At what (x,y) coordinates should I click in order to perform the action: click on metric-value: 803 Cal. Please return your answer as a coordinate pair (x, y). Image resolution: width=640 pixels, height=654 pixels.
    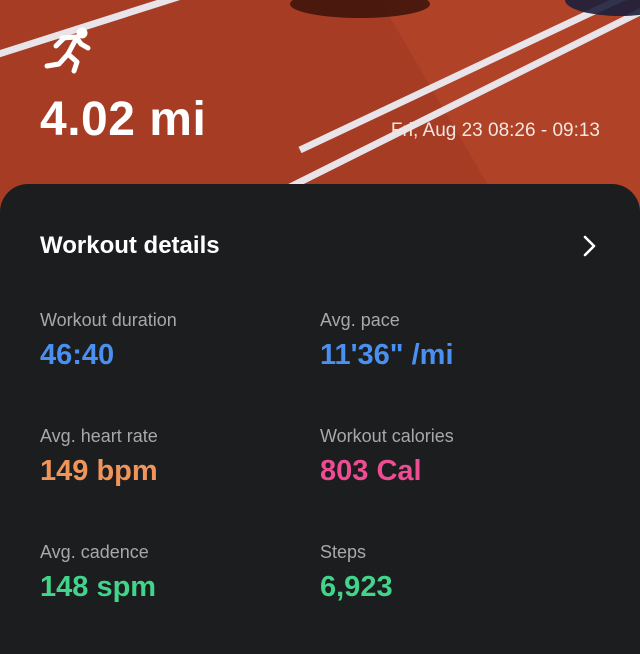
    Looking at the image, I should click on (371, 471).